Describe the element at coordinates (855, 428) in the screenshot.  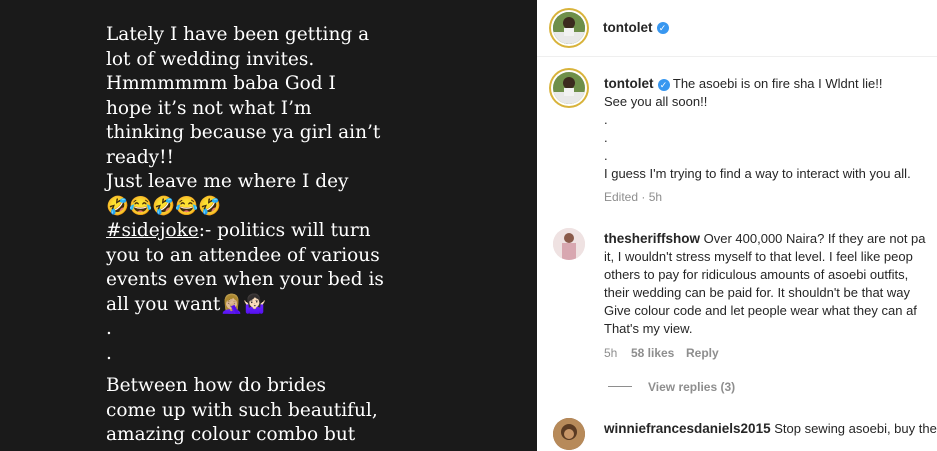
I see `comment-text: Stop sewing asoebi, buy the` at that location.